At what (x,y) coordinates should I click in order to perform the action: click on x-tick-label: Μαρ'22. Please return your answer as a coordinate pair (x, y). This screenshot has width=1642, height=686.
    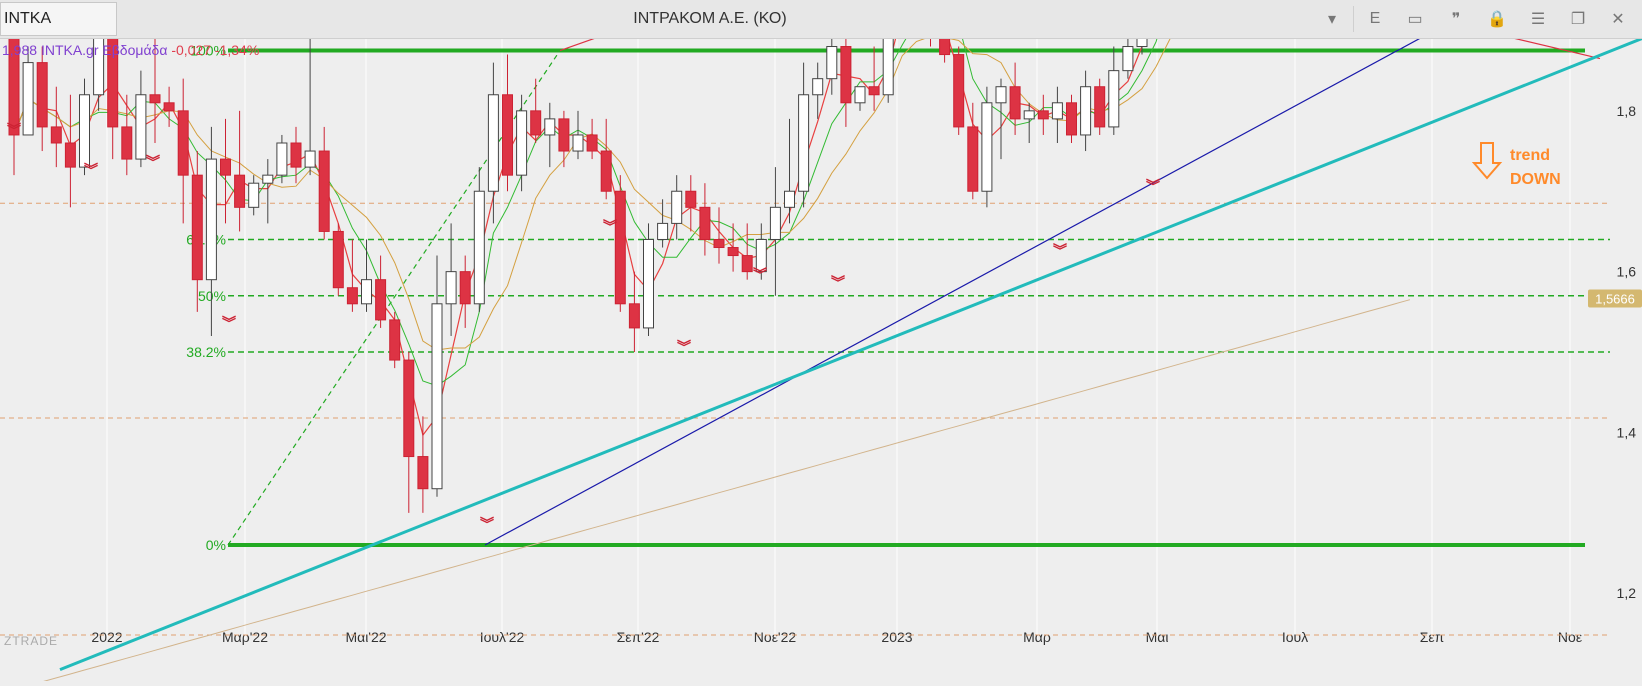
    Looking at the image, I should click on (245, 637).